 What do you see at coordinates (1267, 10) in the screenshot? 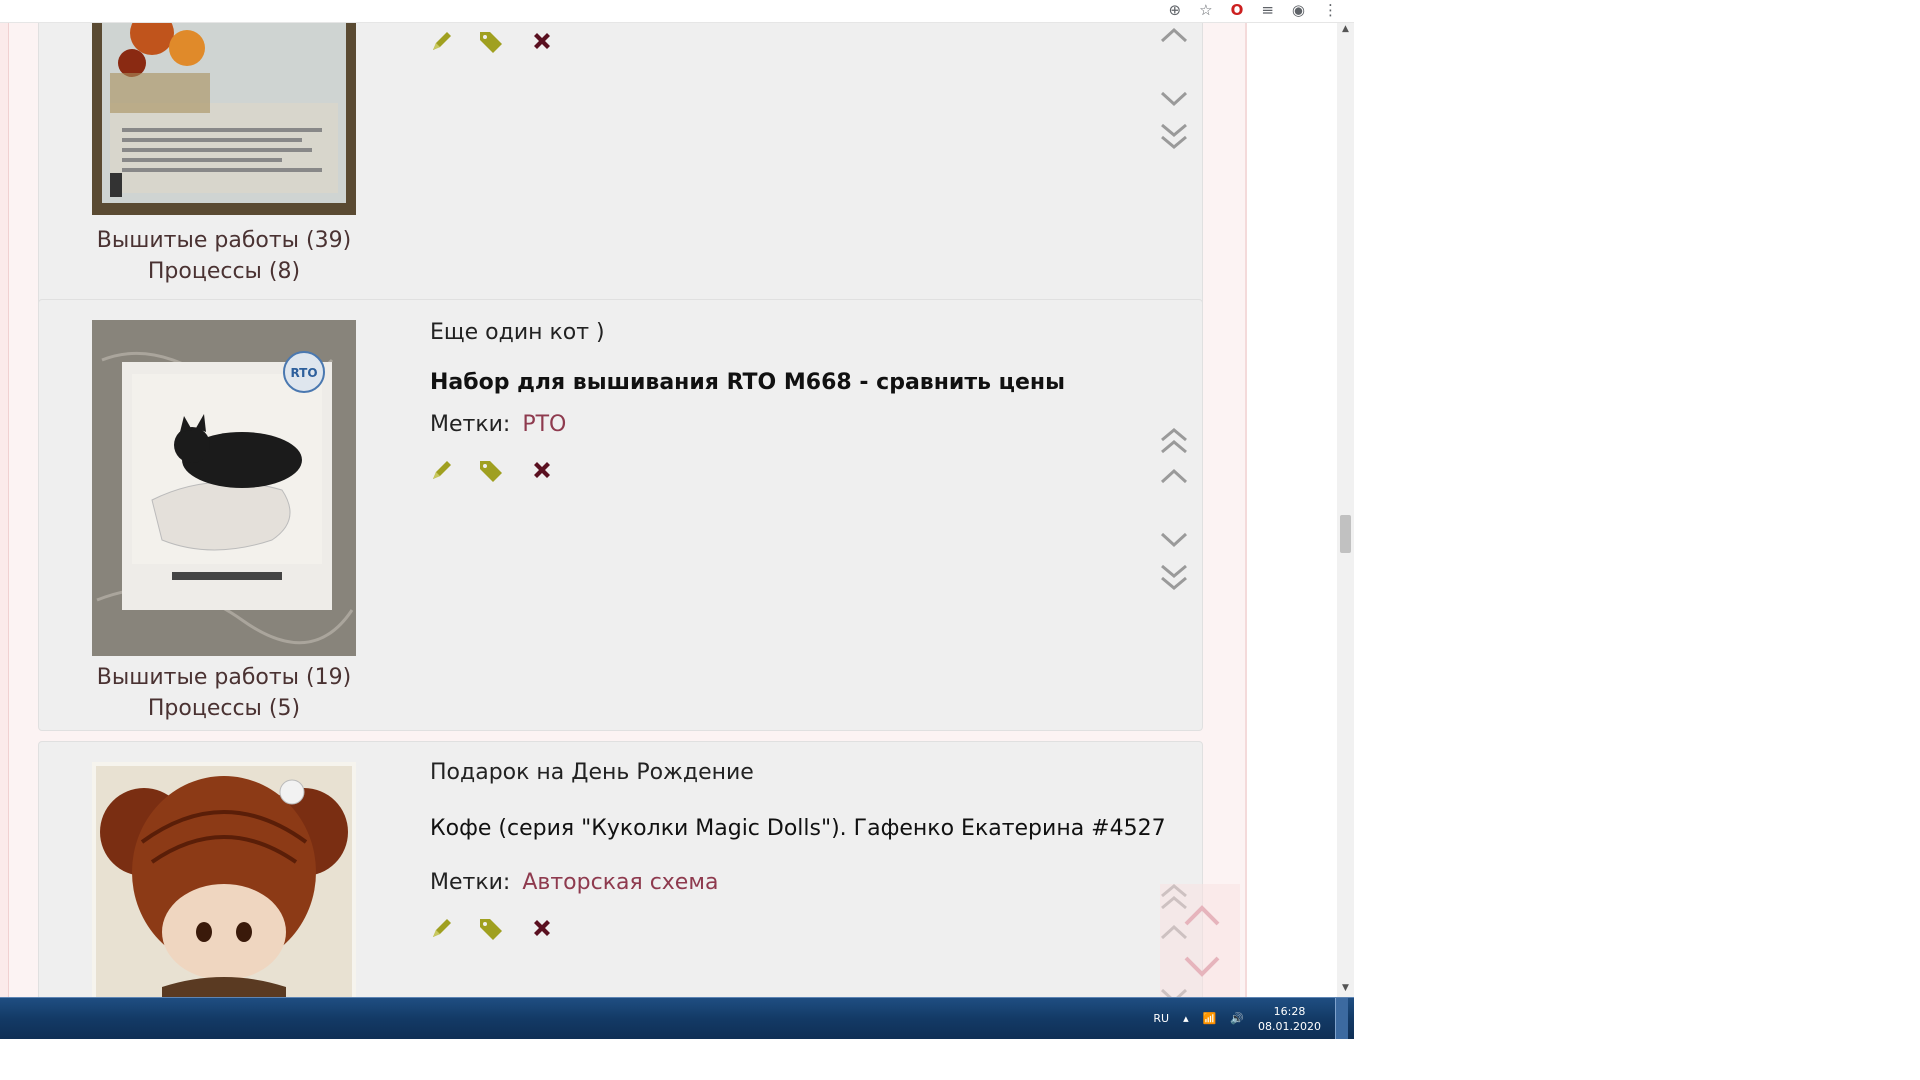
I see `playlist-icon: ≡` at bounding box center [1267, 10].